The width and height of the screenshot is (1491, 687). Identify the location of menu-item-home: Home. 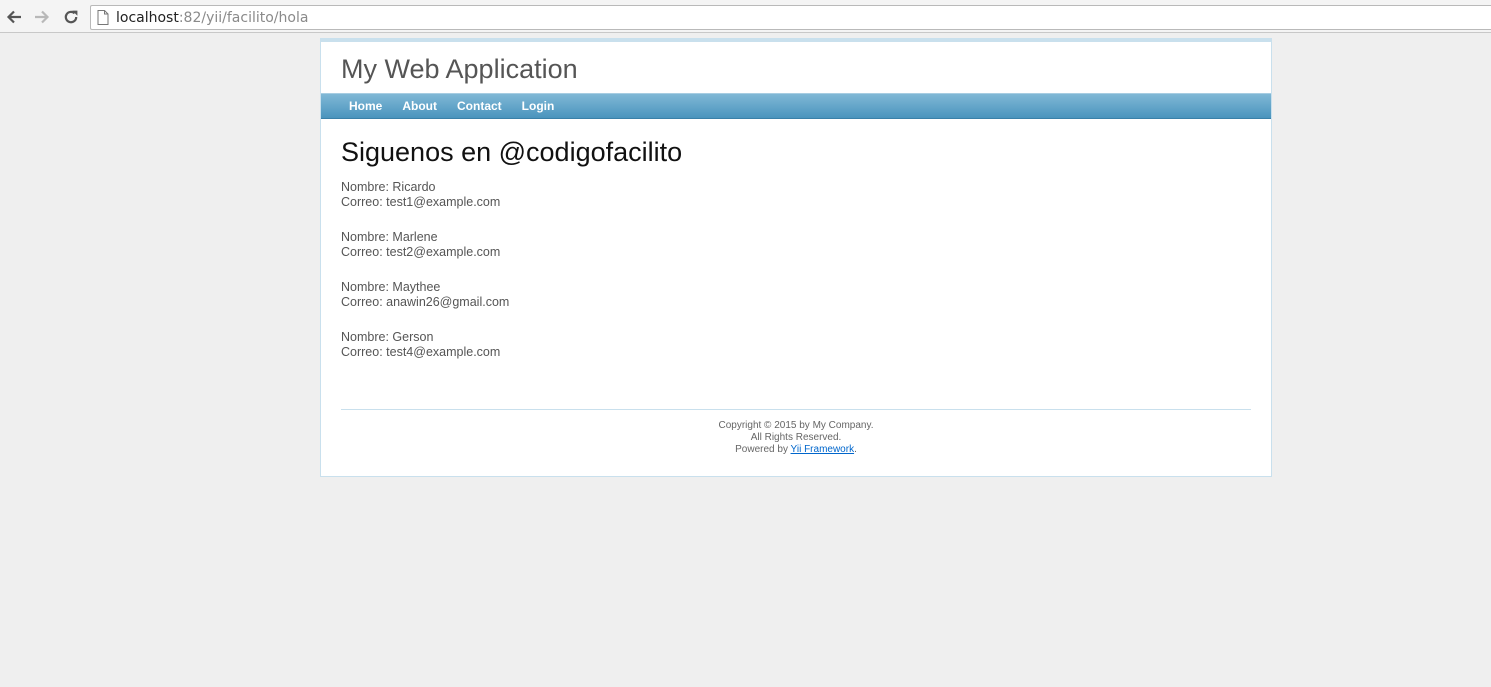
(365, 106).